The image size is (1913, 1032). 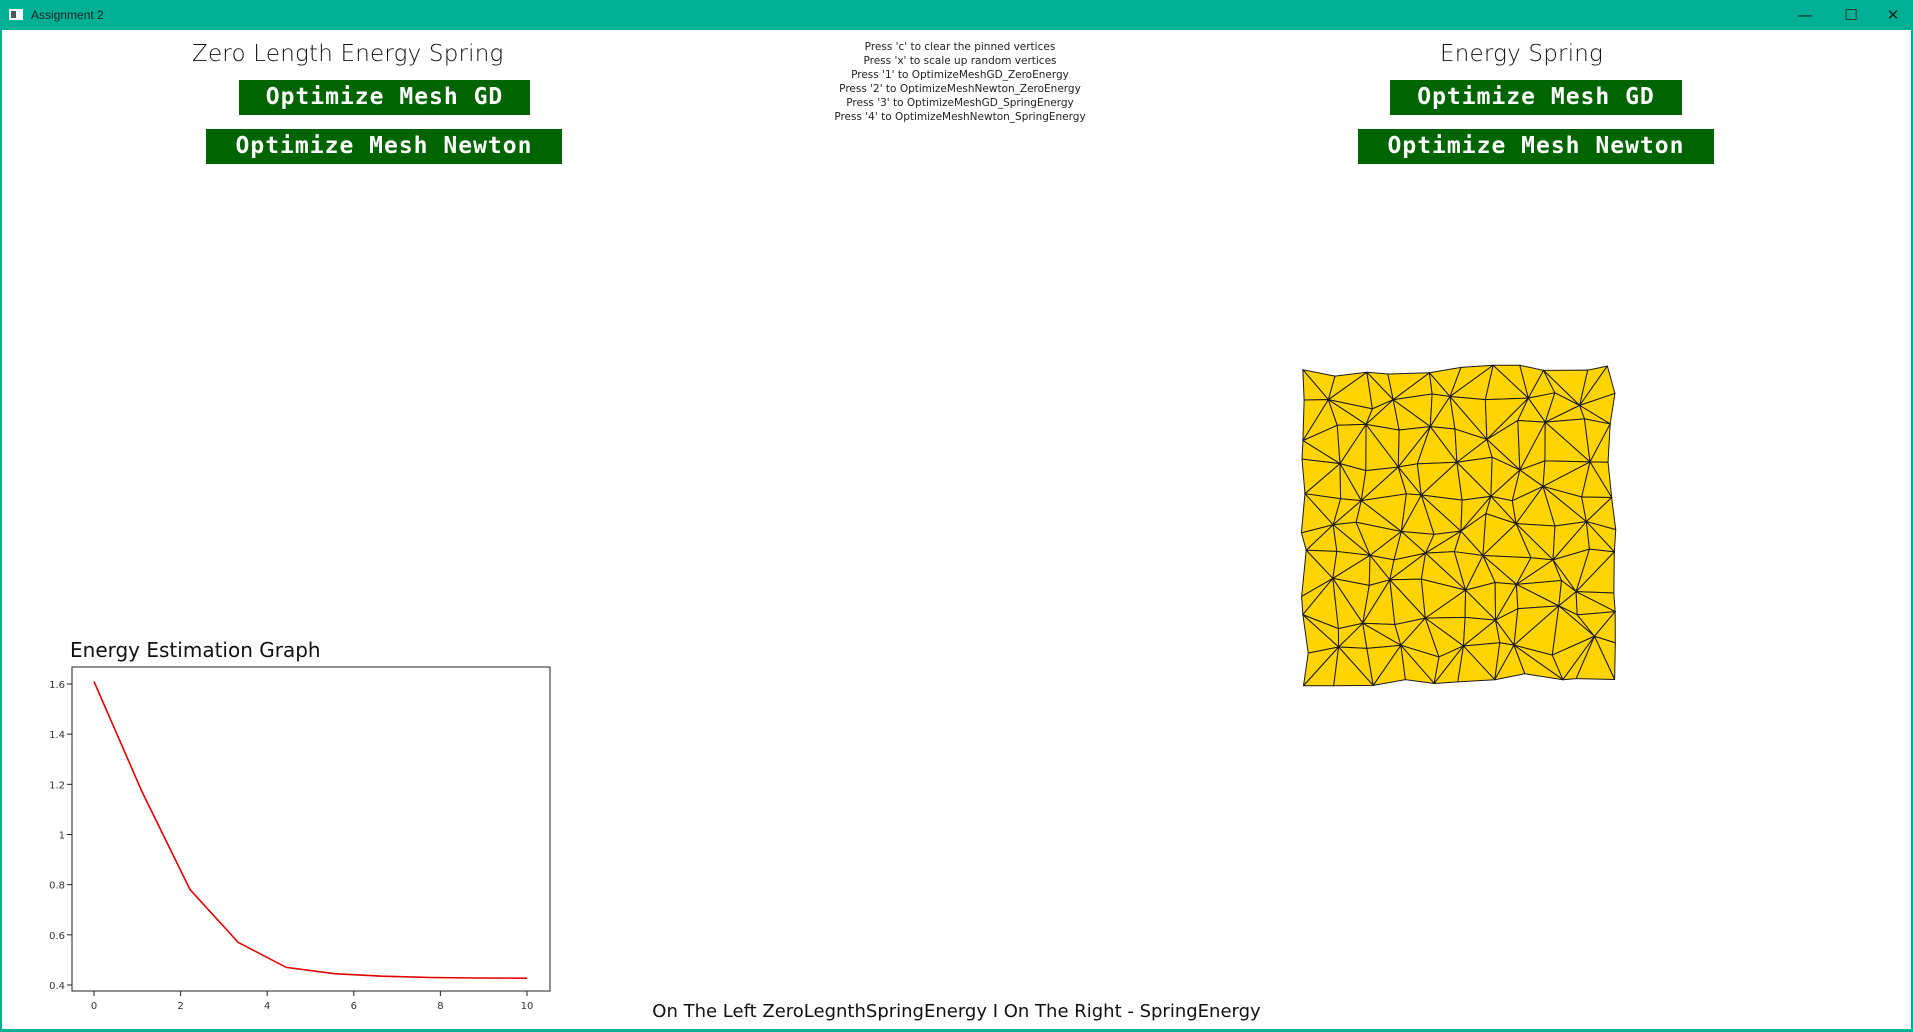 I want to click on left-panel-title: Zero Length Energy Spring, so click(x=348, y=54).